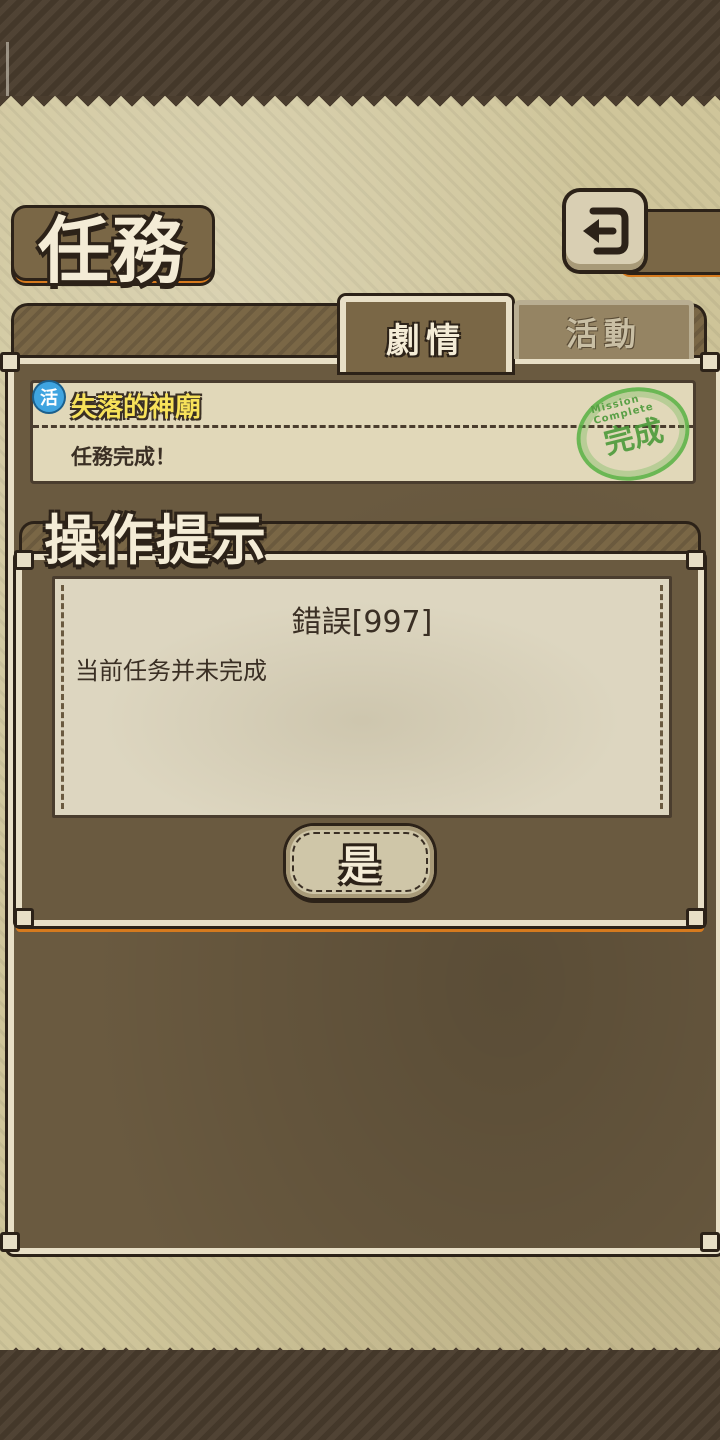 This screenshot has width=720, height=1440. Describe the element at coordinates (112, 250) in the screenshot. I see `page-title: 任務` at that location.